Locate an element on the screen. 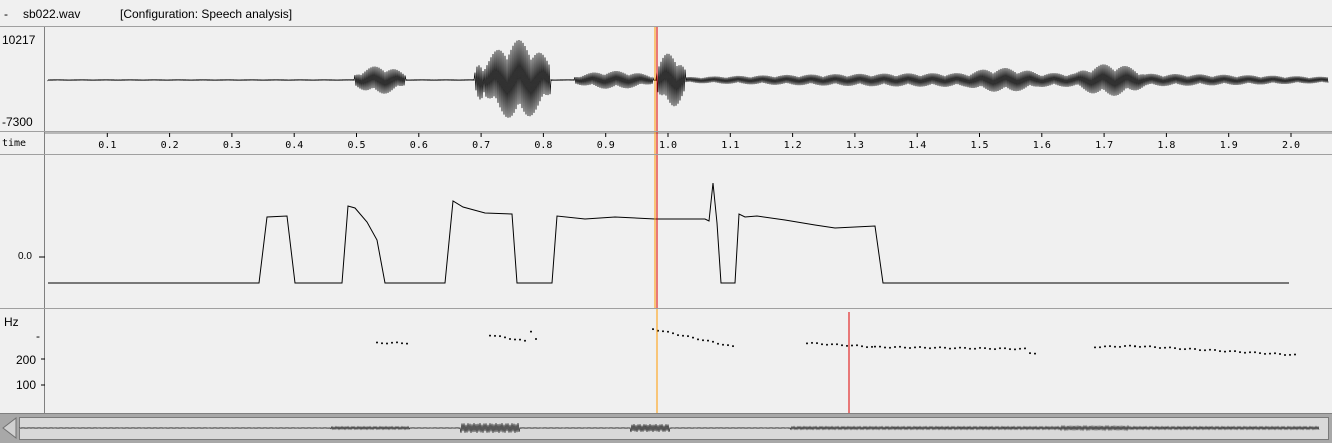 The image size is (1332, 443). pitch-points is located at coordinates (836, 342).